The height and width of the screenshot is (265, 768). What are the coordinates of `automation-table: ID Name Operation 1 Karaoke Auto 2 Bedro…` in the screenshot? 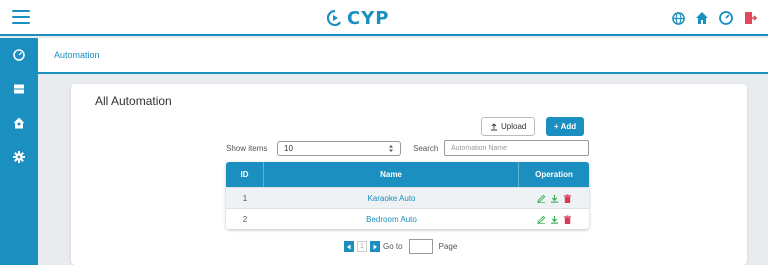 It's located at (407, 195).